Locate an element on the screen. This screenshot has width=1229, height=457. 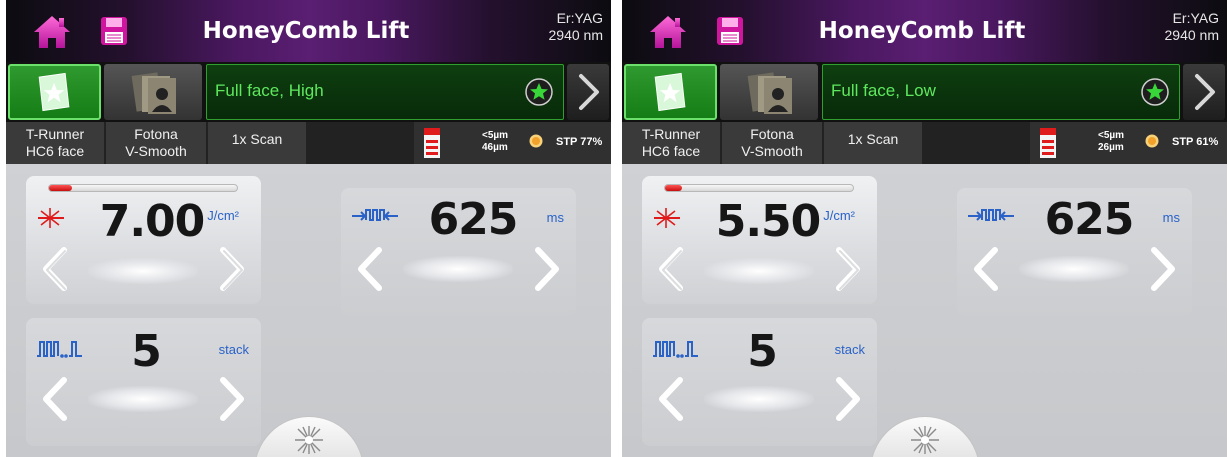
program-row: Full face, High is located at coordinates (308, 92).